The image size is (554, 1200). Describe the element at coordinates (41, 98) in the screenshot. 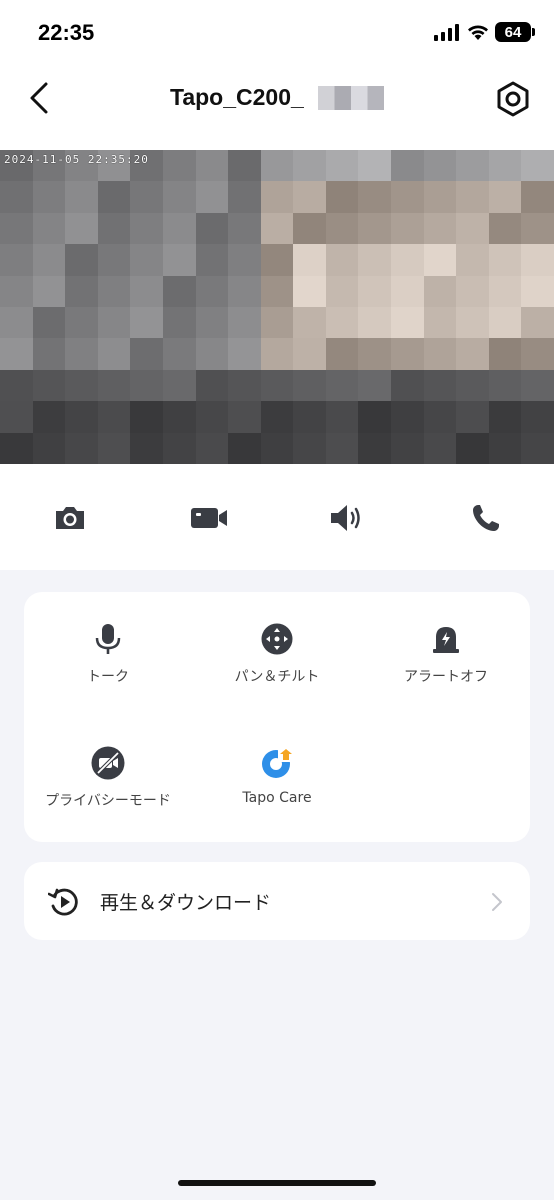

I see `back-chevron-icon` at that location.